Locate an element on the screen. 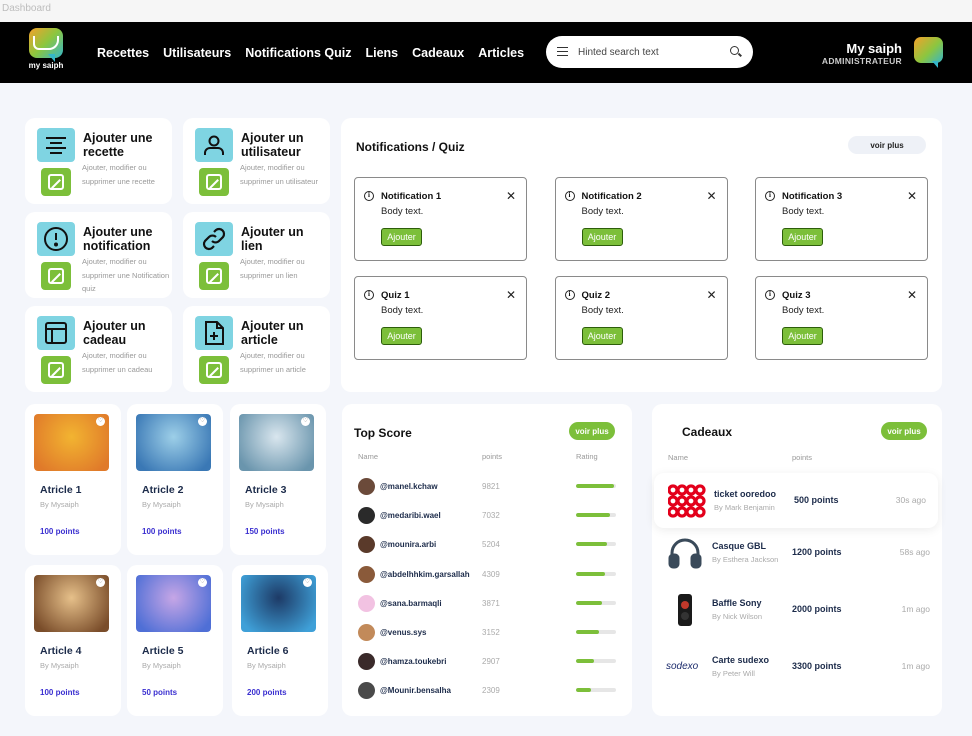 The height and width of the screenshot is (736, 972). notification-card: Notification 1 Body text. ✕ Ajouter is located at coordinates (440, 219).